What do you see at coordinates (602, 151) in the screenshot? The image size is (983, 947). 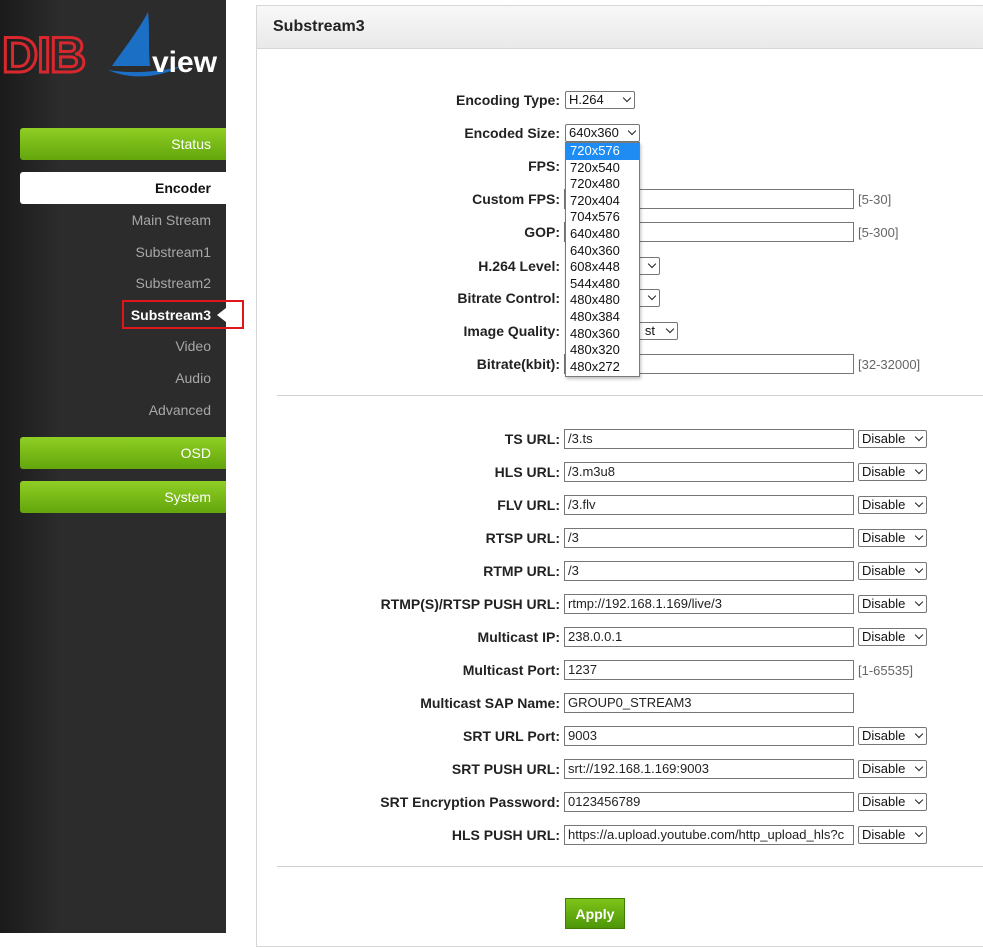 I see `dropdown-option: 720x576` at bounding box center [602, 151].